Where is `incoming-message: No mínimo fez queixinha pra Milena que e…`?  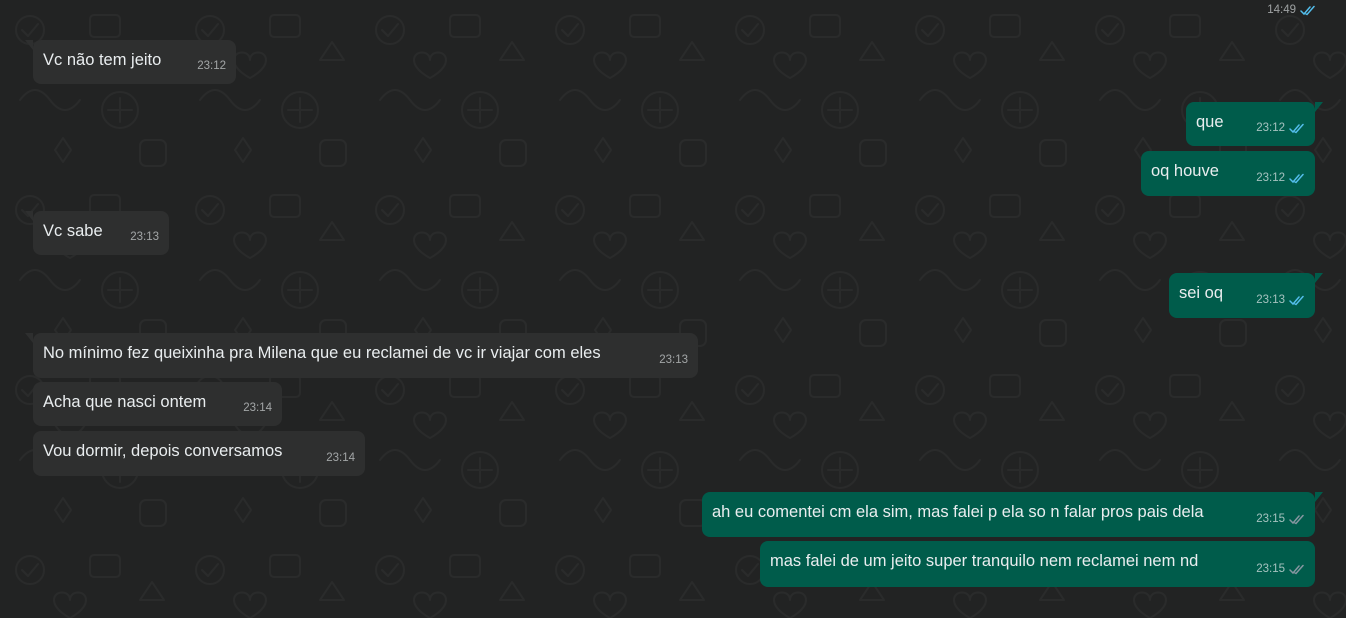 incoming-message: No mínimo fez queixinha pra Milena que e… is located at coordinates (361, 355).